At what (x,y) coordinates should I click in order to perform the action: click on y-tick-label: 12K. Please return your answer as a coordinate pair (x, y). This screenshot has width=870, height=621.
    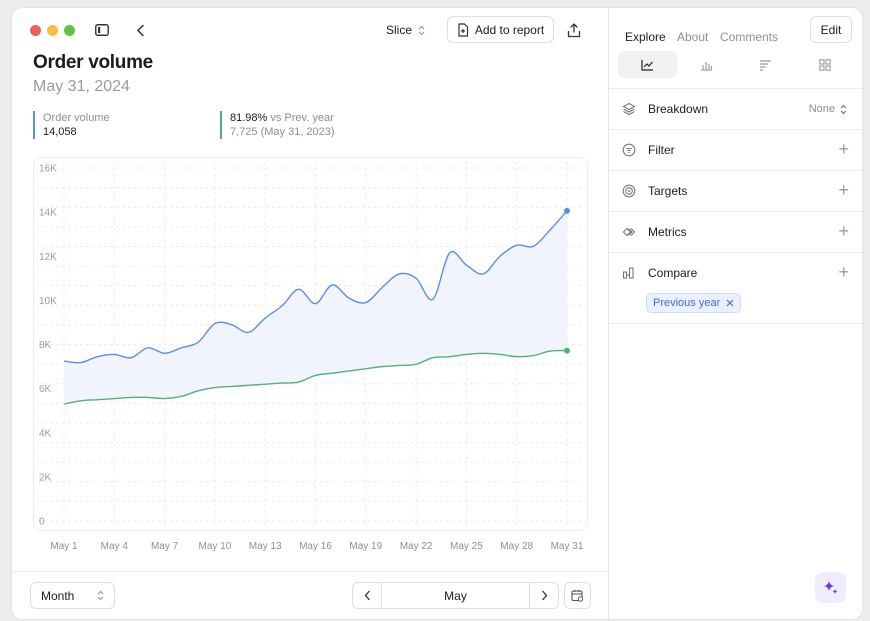
    Looking at the image, I should click on (48, 257).